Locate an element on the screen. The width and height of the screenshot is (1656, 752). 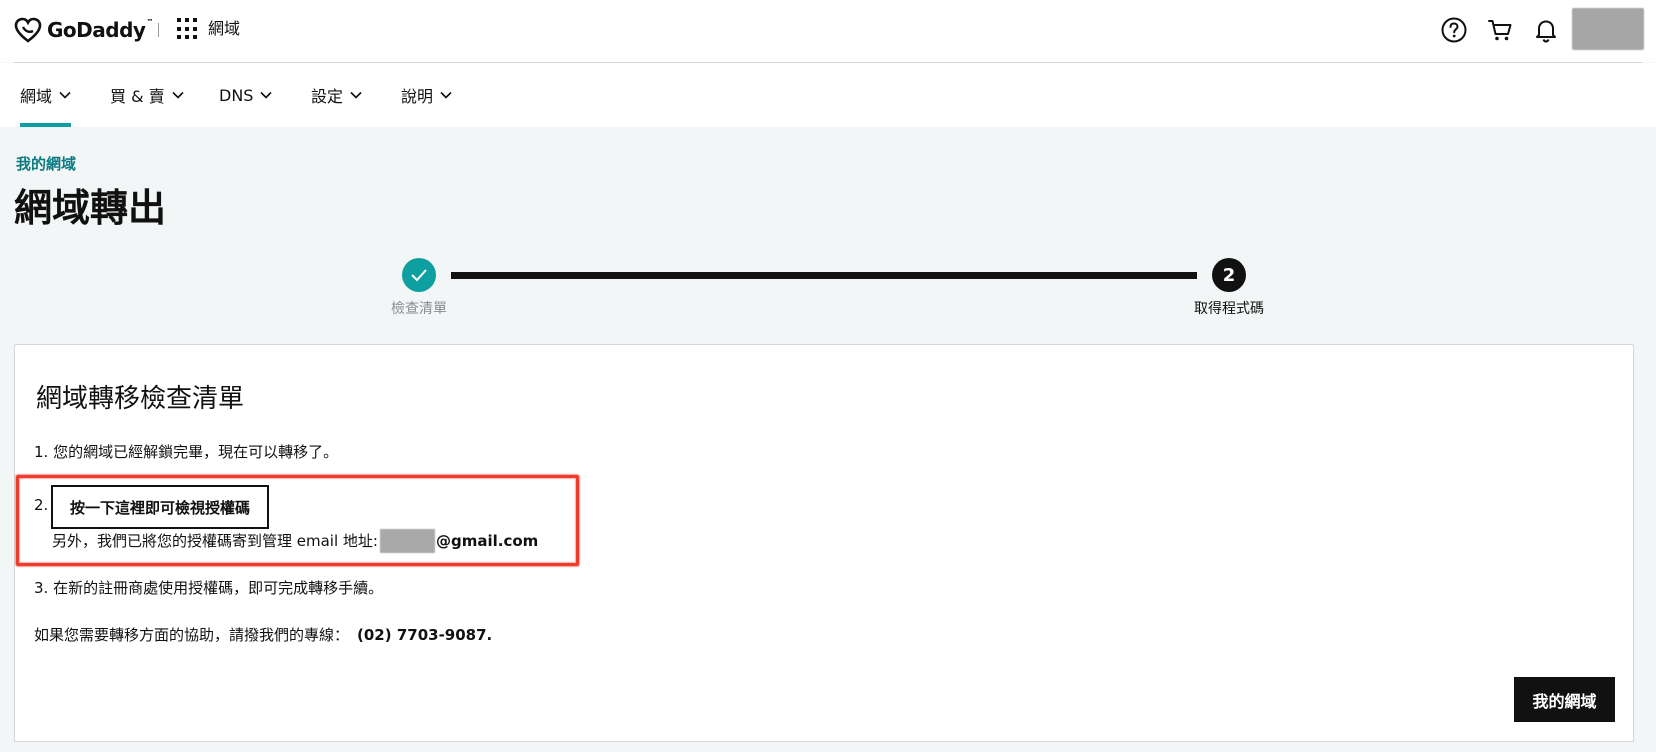
stepper-progress-line is located at coordinates (824, 275).